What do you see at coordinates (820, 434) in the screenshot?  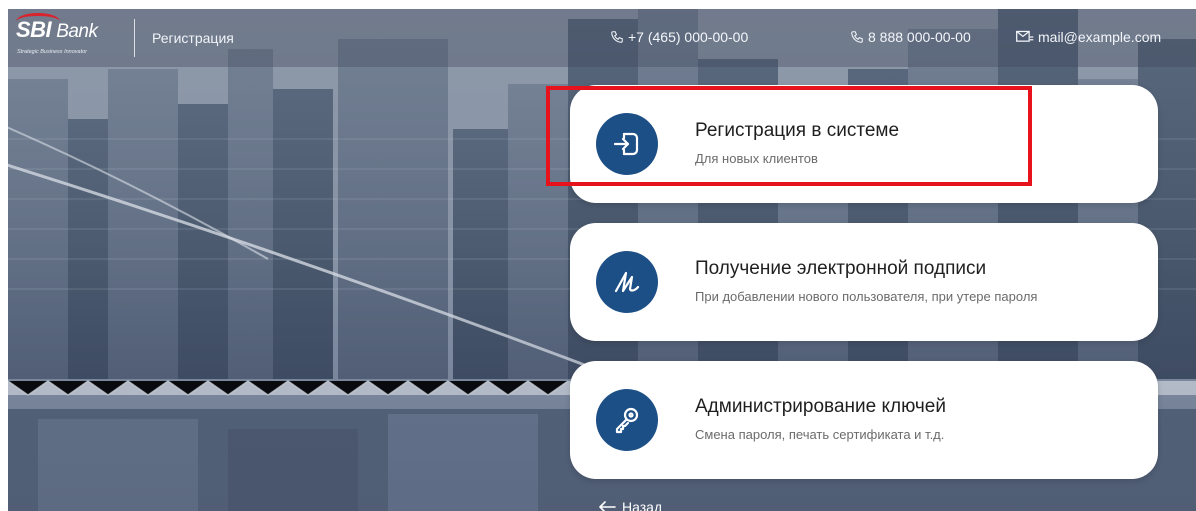 I see `card-subtitle: Смена пароля, печать сертификата и т.д.` at bounding box center [820, 434].